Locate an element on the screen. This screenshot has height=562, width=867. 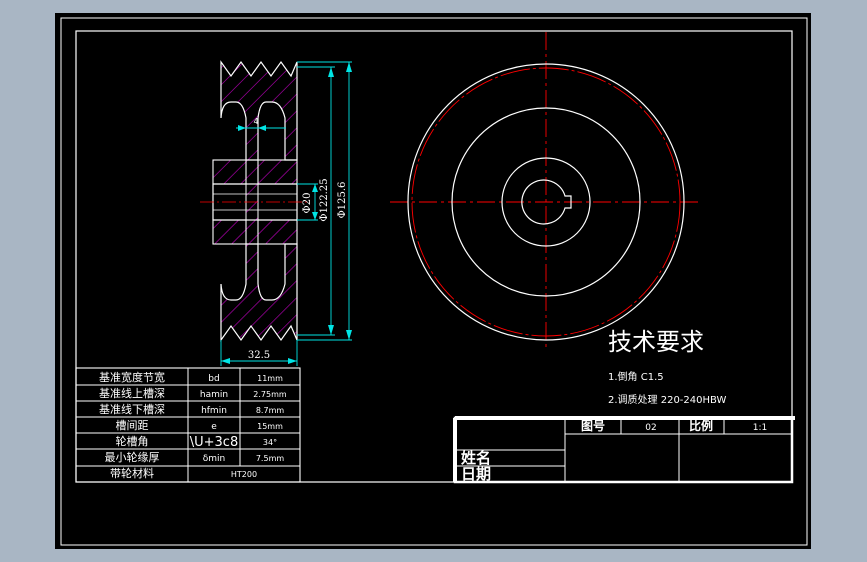
table-cell-name: 基准宽度节宽 is located at coordinates (132, 377).